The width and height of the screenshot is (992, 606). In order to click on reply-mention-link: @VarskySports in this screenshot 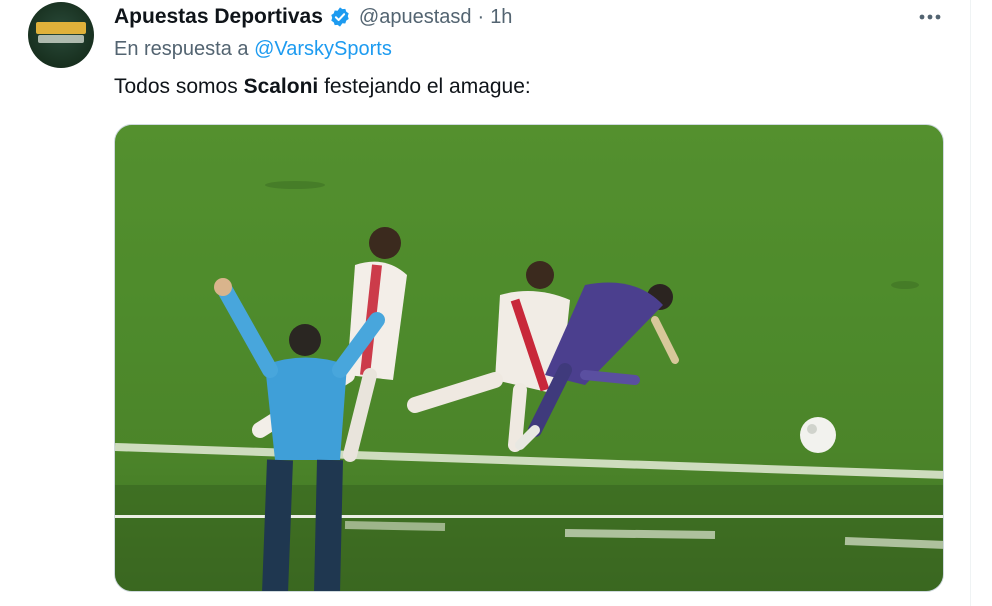, I will do `click(323, 49)`.